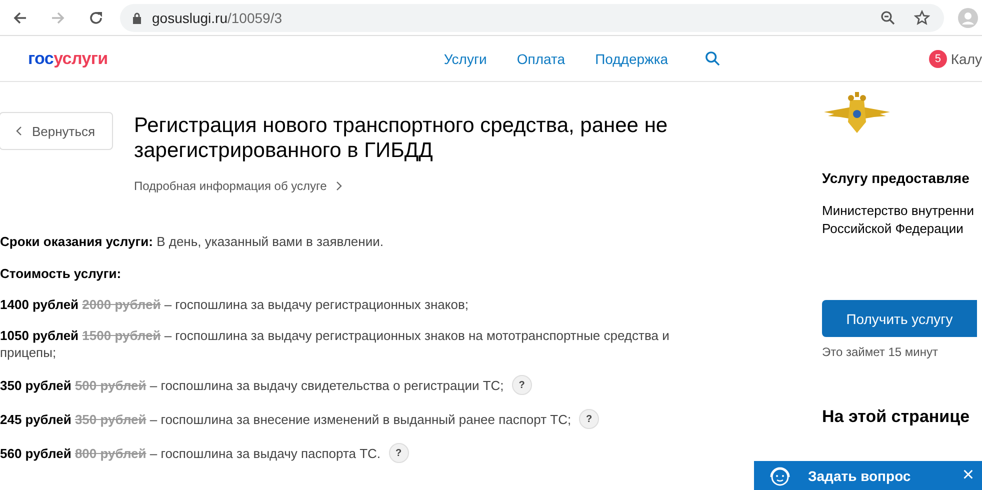 The height and width of the screenshot is (490, 982). What do you see at coordinates (465, 58) in the screenshot?
I see `nav-link: Услуги` at bounding box center [465, 58].